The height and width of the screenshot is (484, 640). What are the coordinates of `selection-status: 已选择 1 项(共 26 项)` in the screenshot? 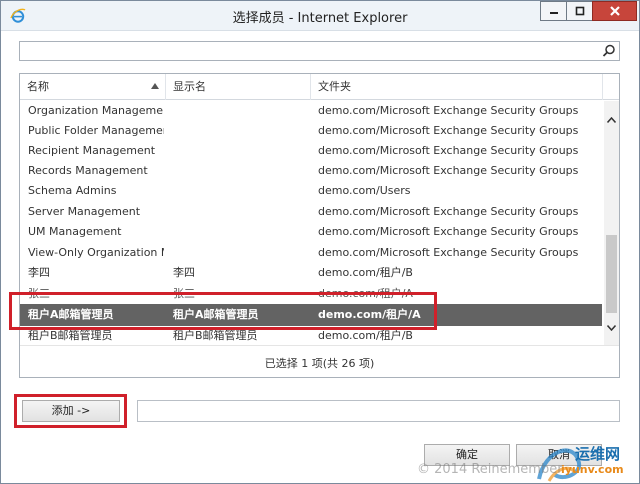 It's located at (319, 363).